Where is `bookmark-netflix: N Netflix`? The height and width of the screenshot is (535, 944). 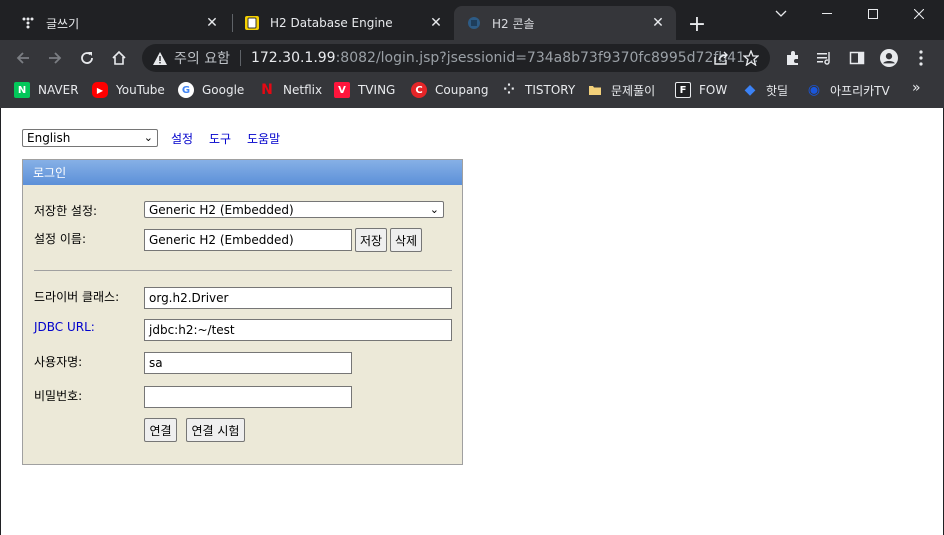 bookmark-netflix: N Netflix is located at coordinates (290, 90).